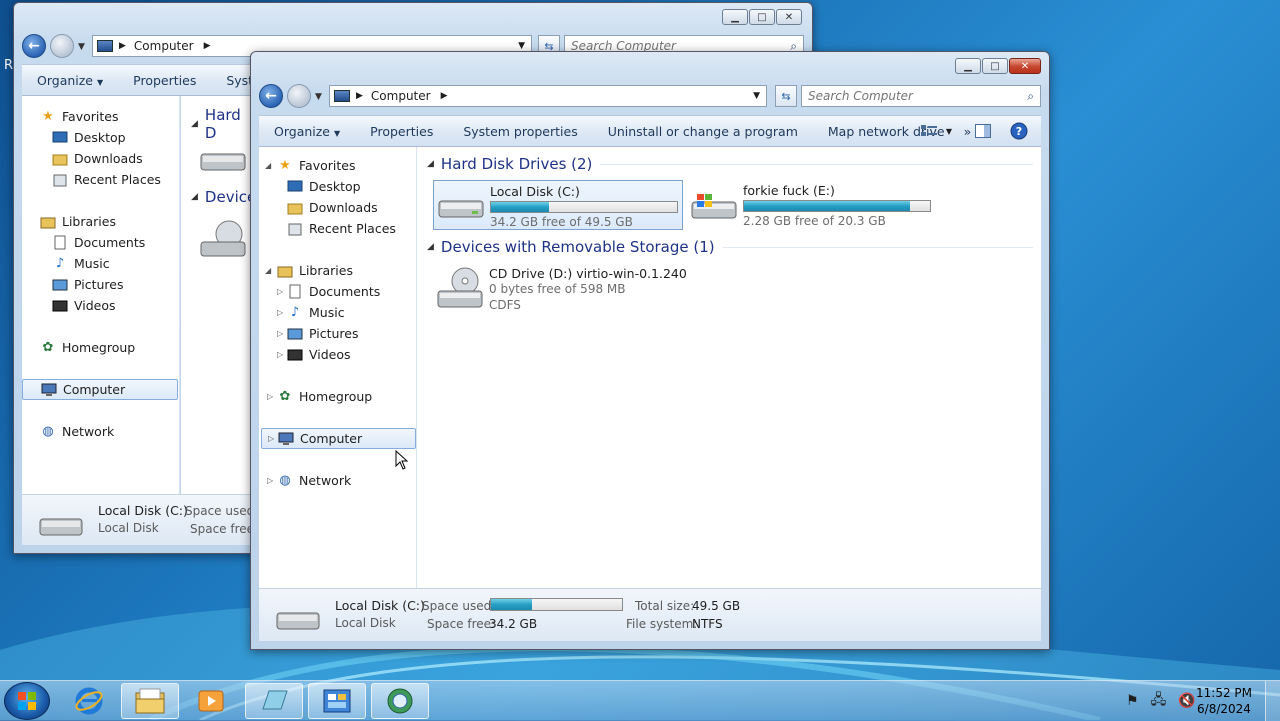 The height and width of the screenshot is (721, 1280). What do you see at coordinates (314, 354) in the screenshot?
I see `nav-videos: ▷ Videos` at bounding box center [314, 354].